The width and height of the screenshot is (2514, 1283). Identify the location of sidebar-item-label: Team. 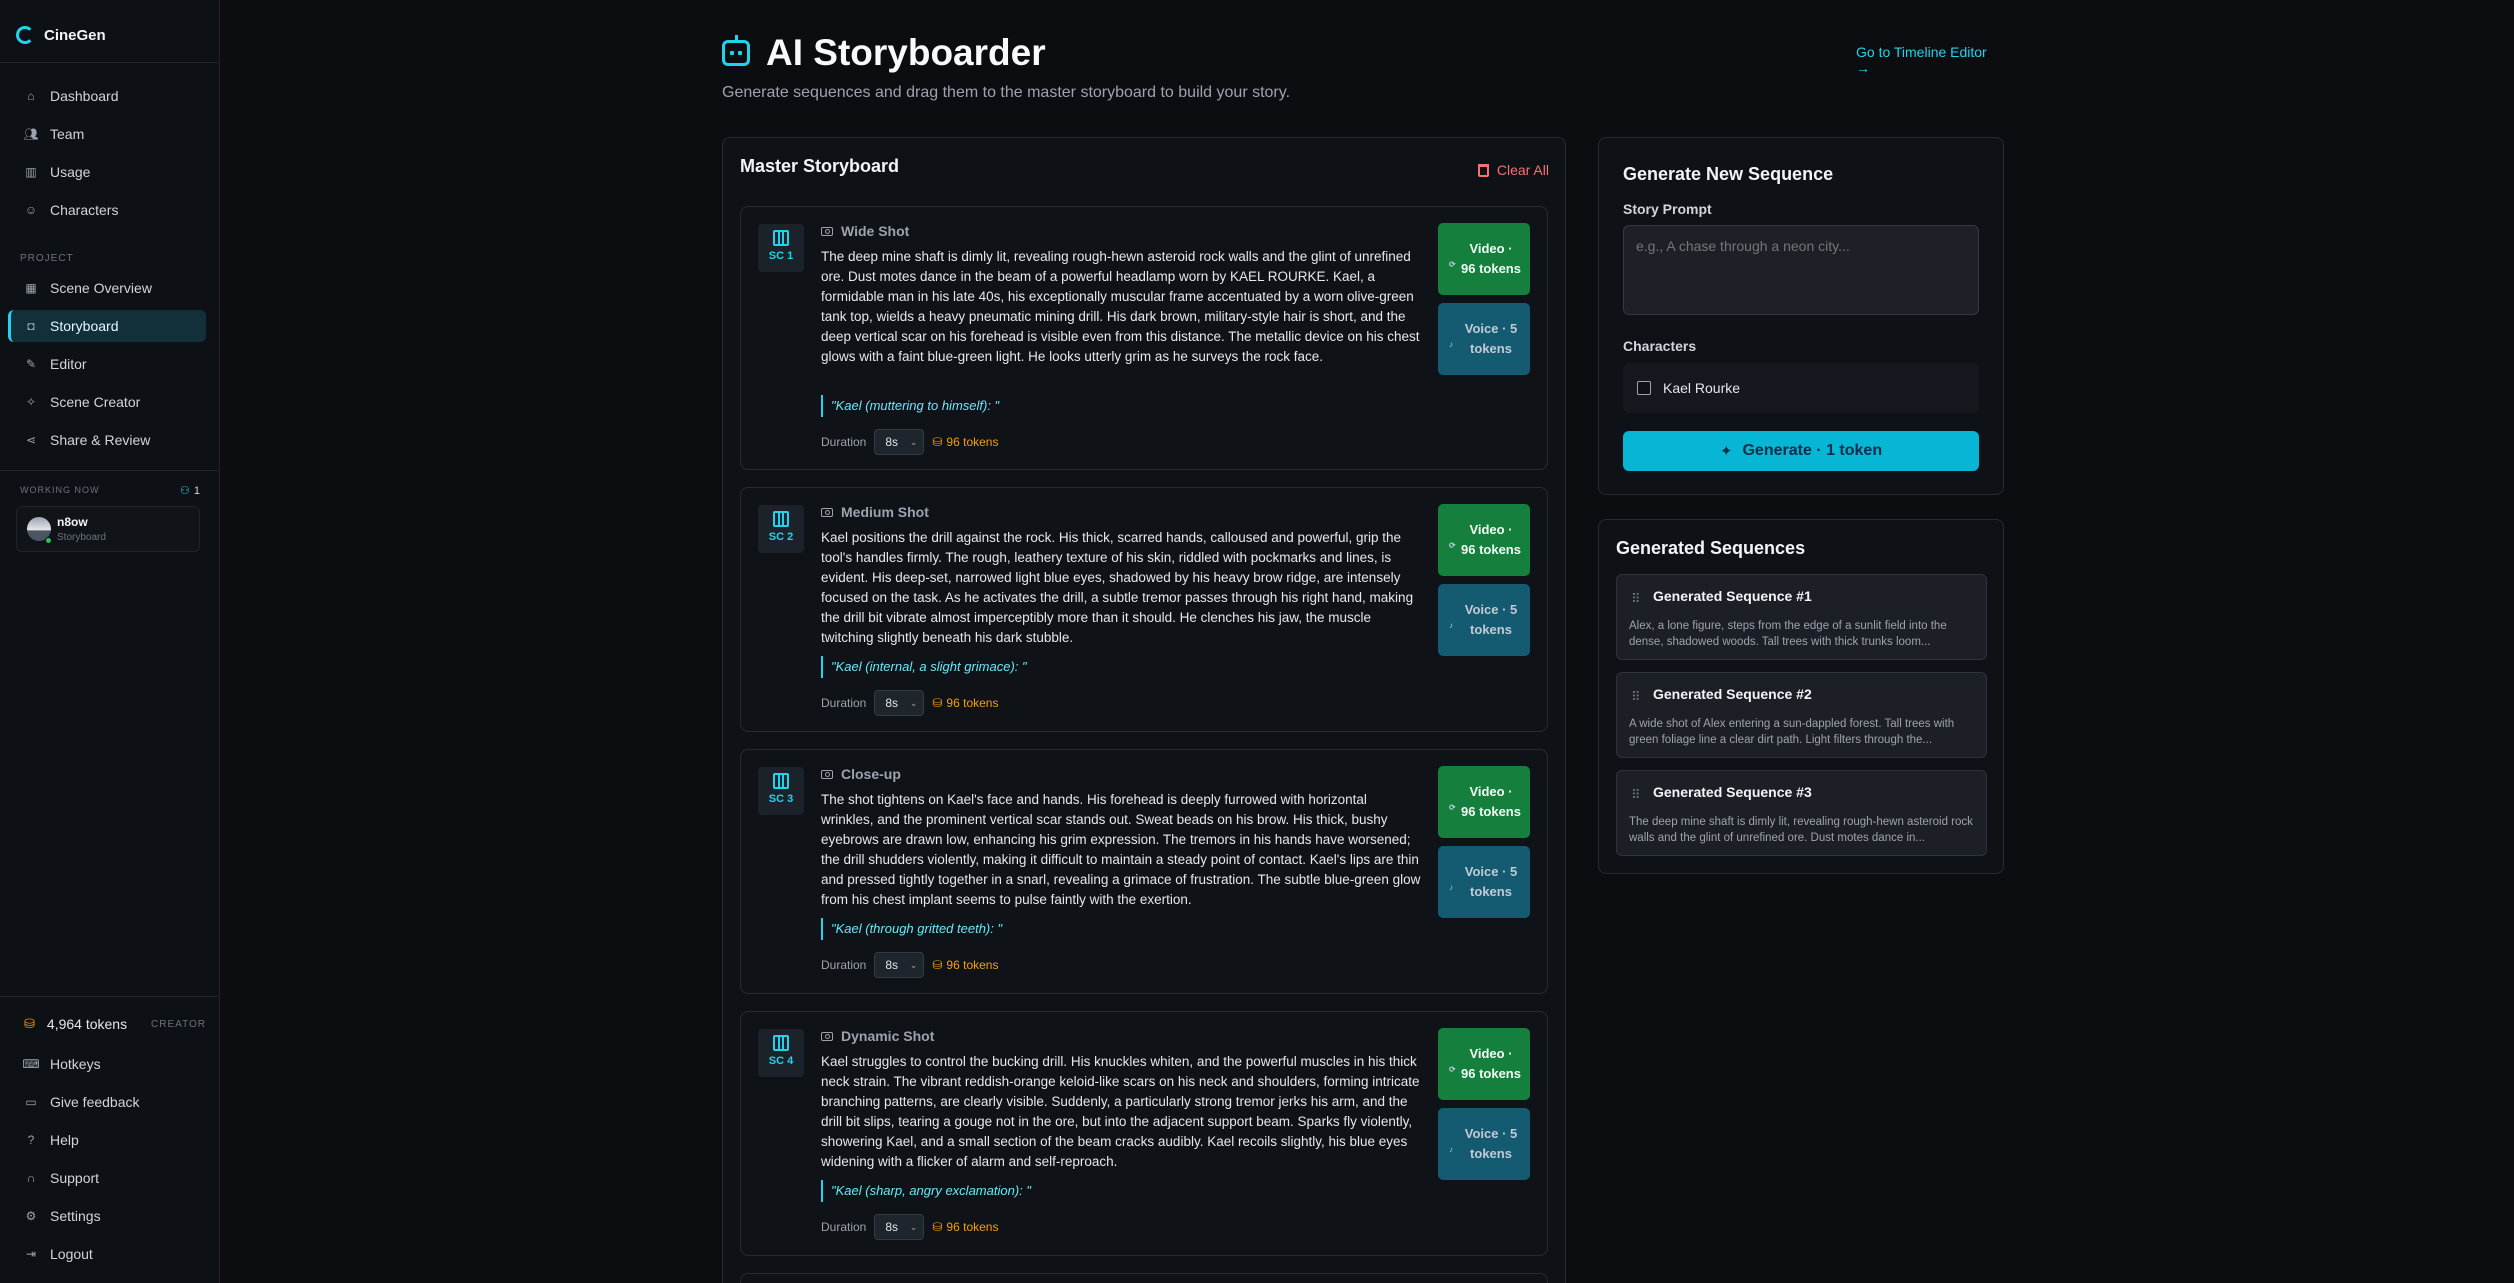
(67, 134).